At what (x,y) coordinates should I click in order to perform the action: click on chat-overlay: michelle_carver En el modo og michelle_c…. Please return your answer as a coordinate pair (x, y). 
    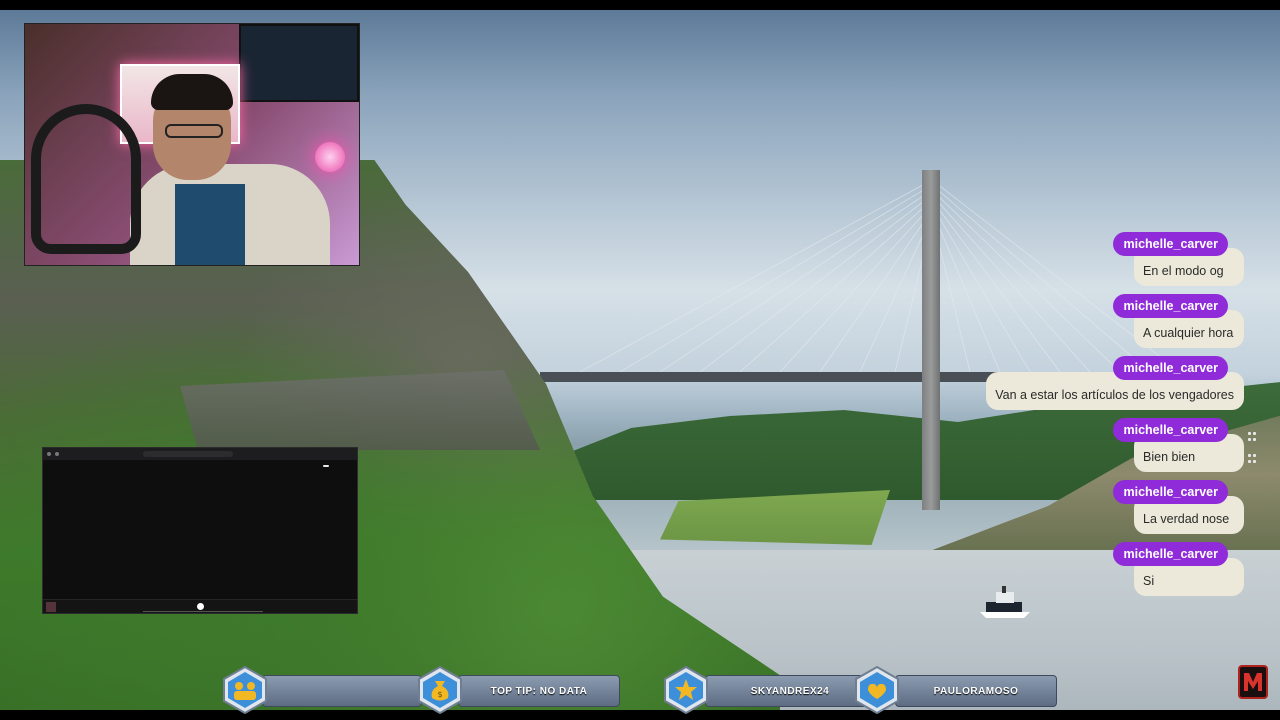
    Looking at the image, I should click on (1094, 418).